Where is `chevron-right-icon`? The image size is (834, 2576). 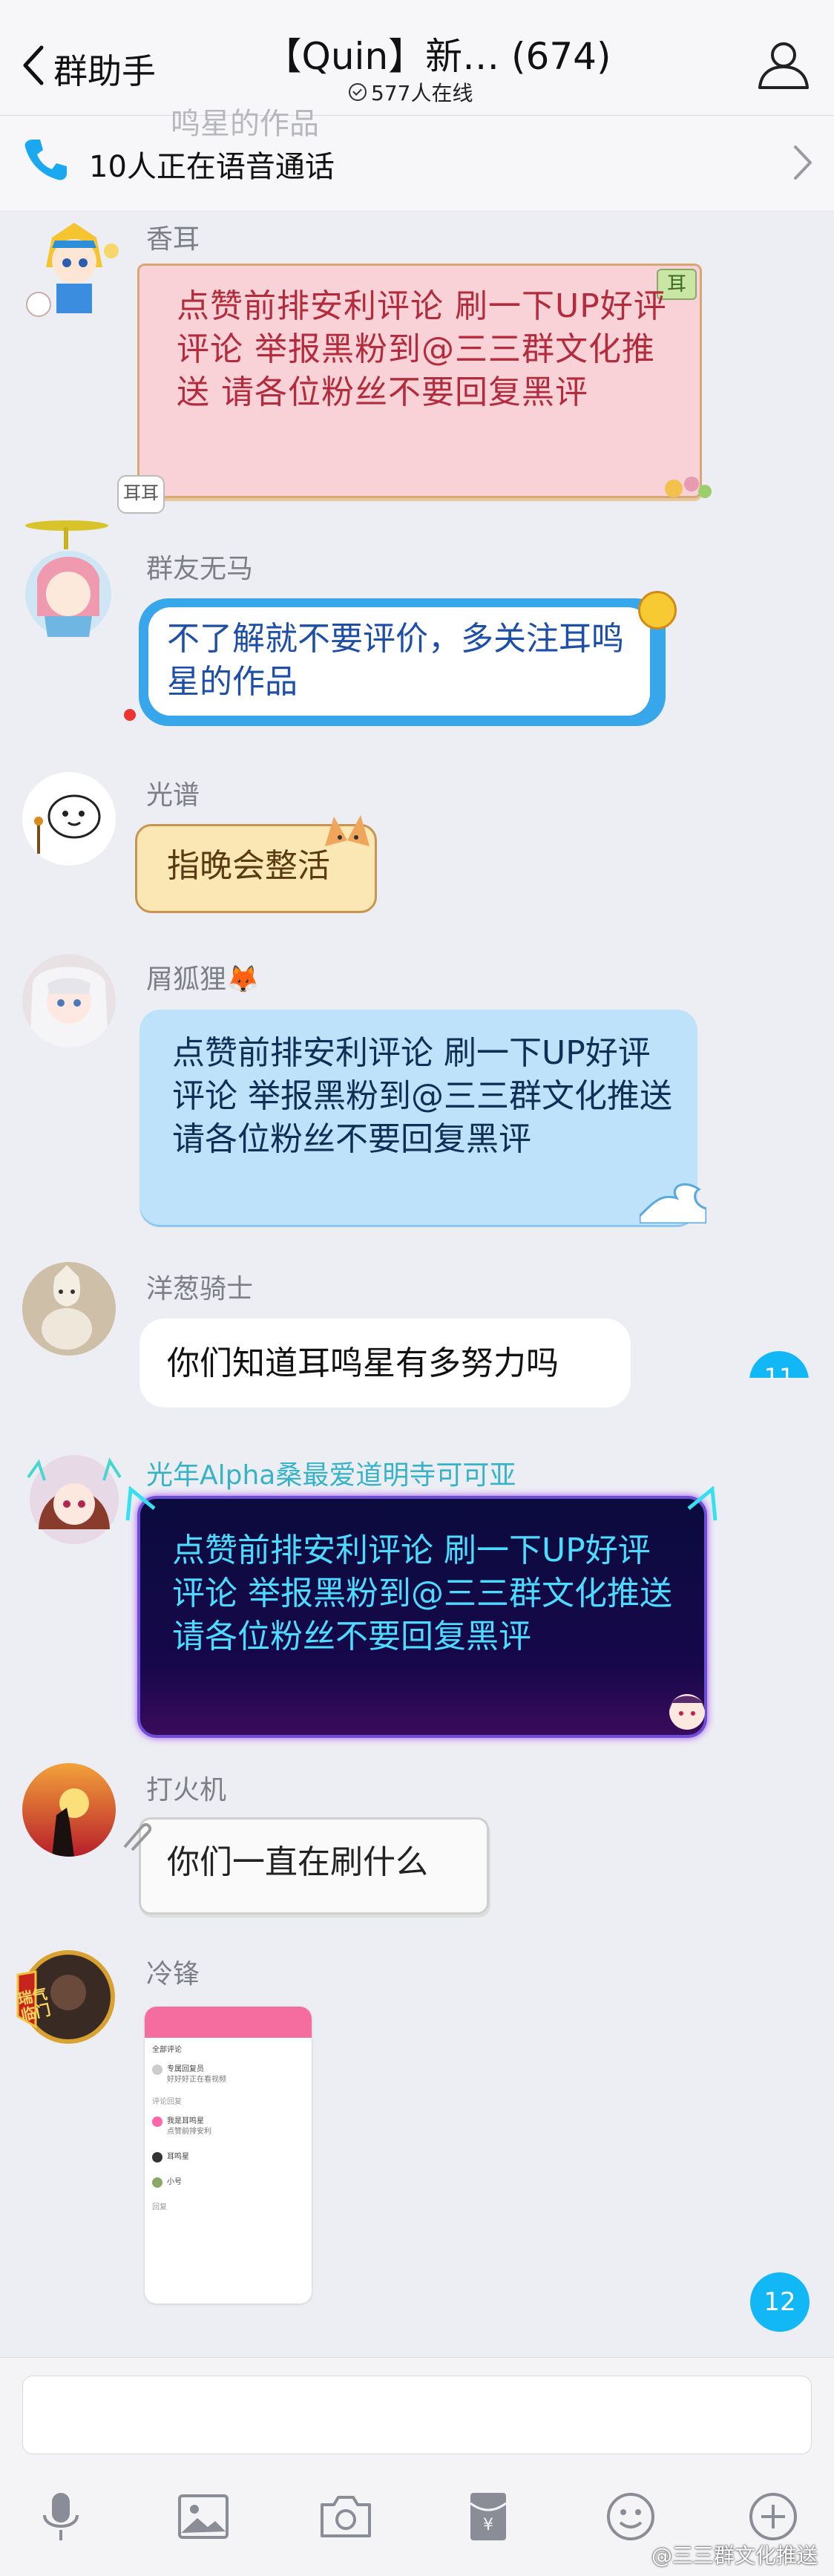
chevron-right-icon is located at coordinates (802, 162).